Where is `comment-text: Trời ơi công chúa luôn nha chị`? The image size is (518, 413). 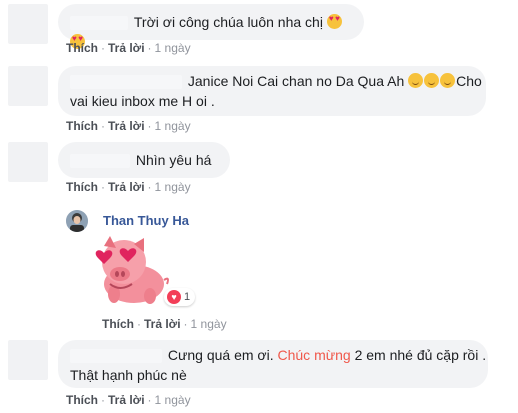
comment-text: Trời ơi công chúa luôn nha chị is located at coordinates (228, 22).